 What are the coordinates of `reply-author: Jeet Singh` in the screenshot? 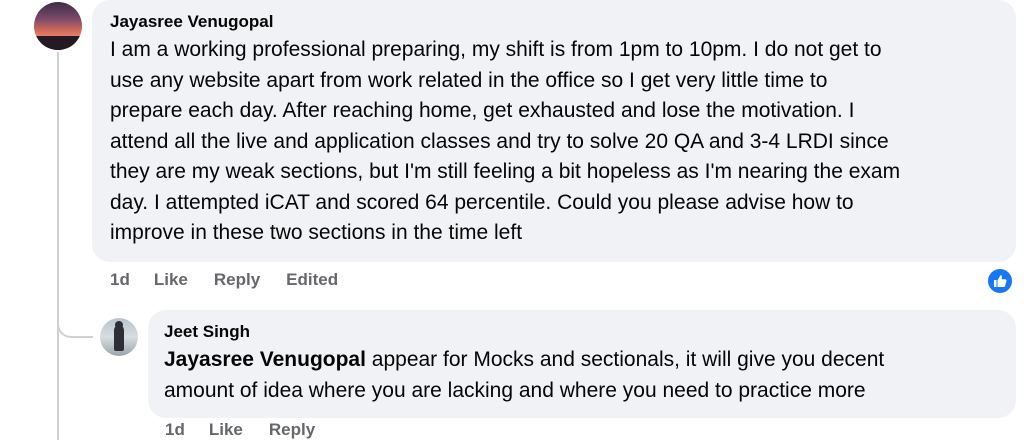 It's located at (582, 332).